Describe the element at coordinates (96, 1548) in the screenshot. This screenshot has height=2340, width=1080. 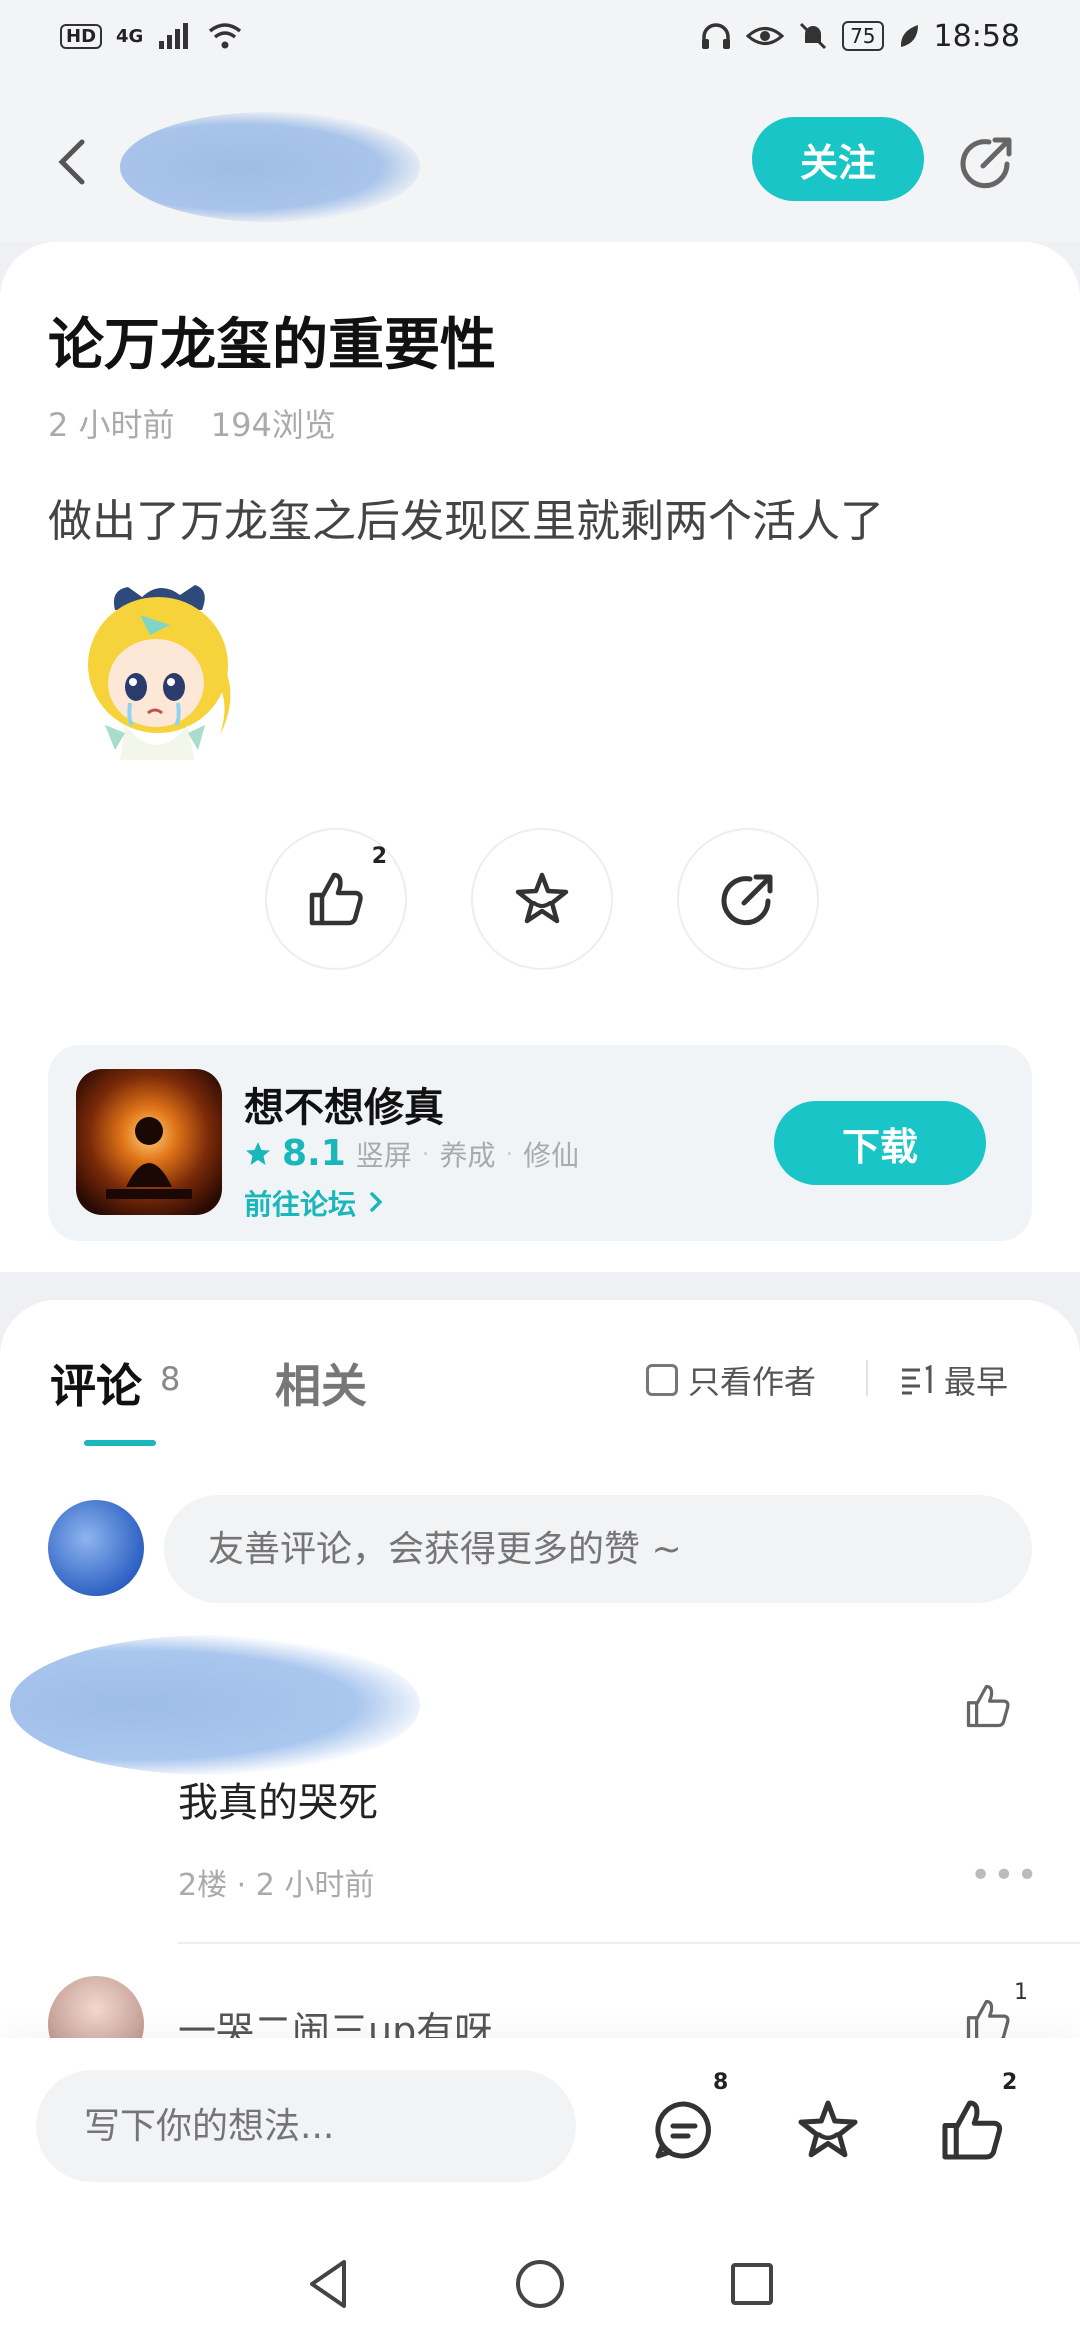
I see `my-avatar` at that location.